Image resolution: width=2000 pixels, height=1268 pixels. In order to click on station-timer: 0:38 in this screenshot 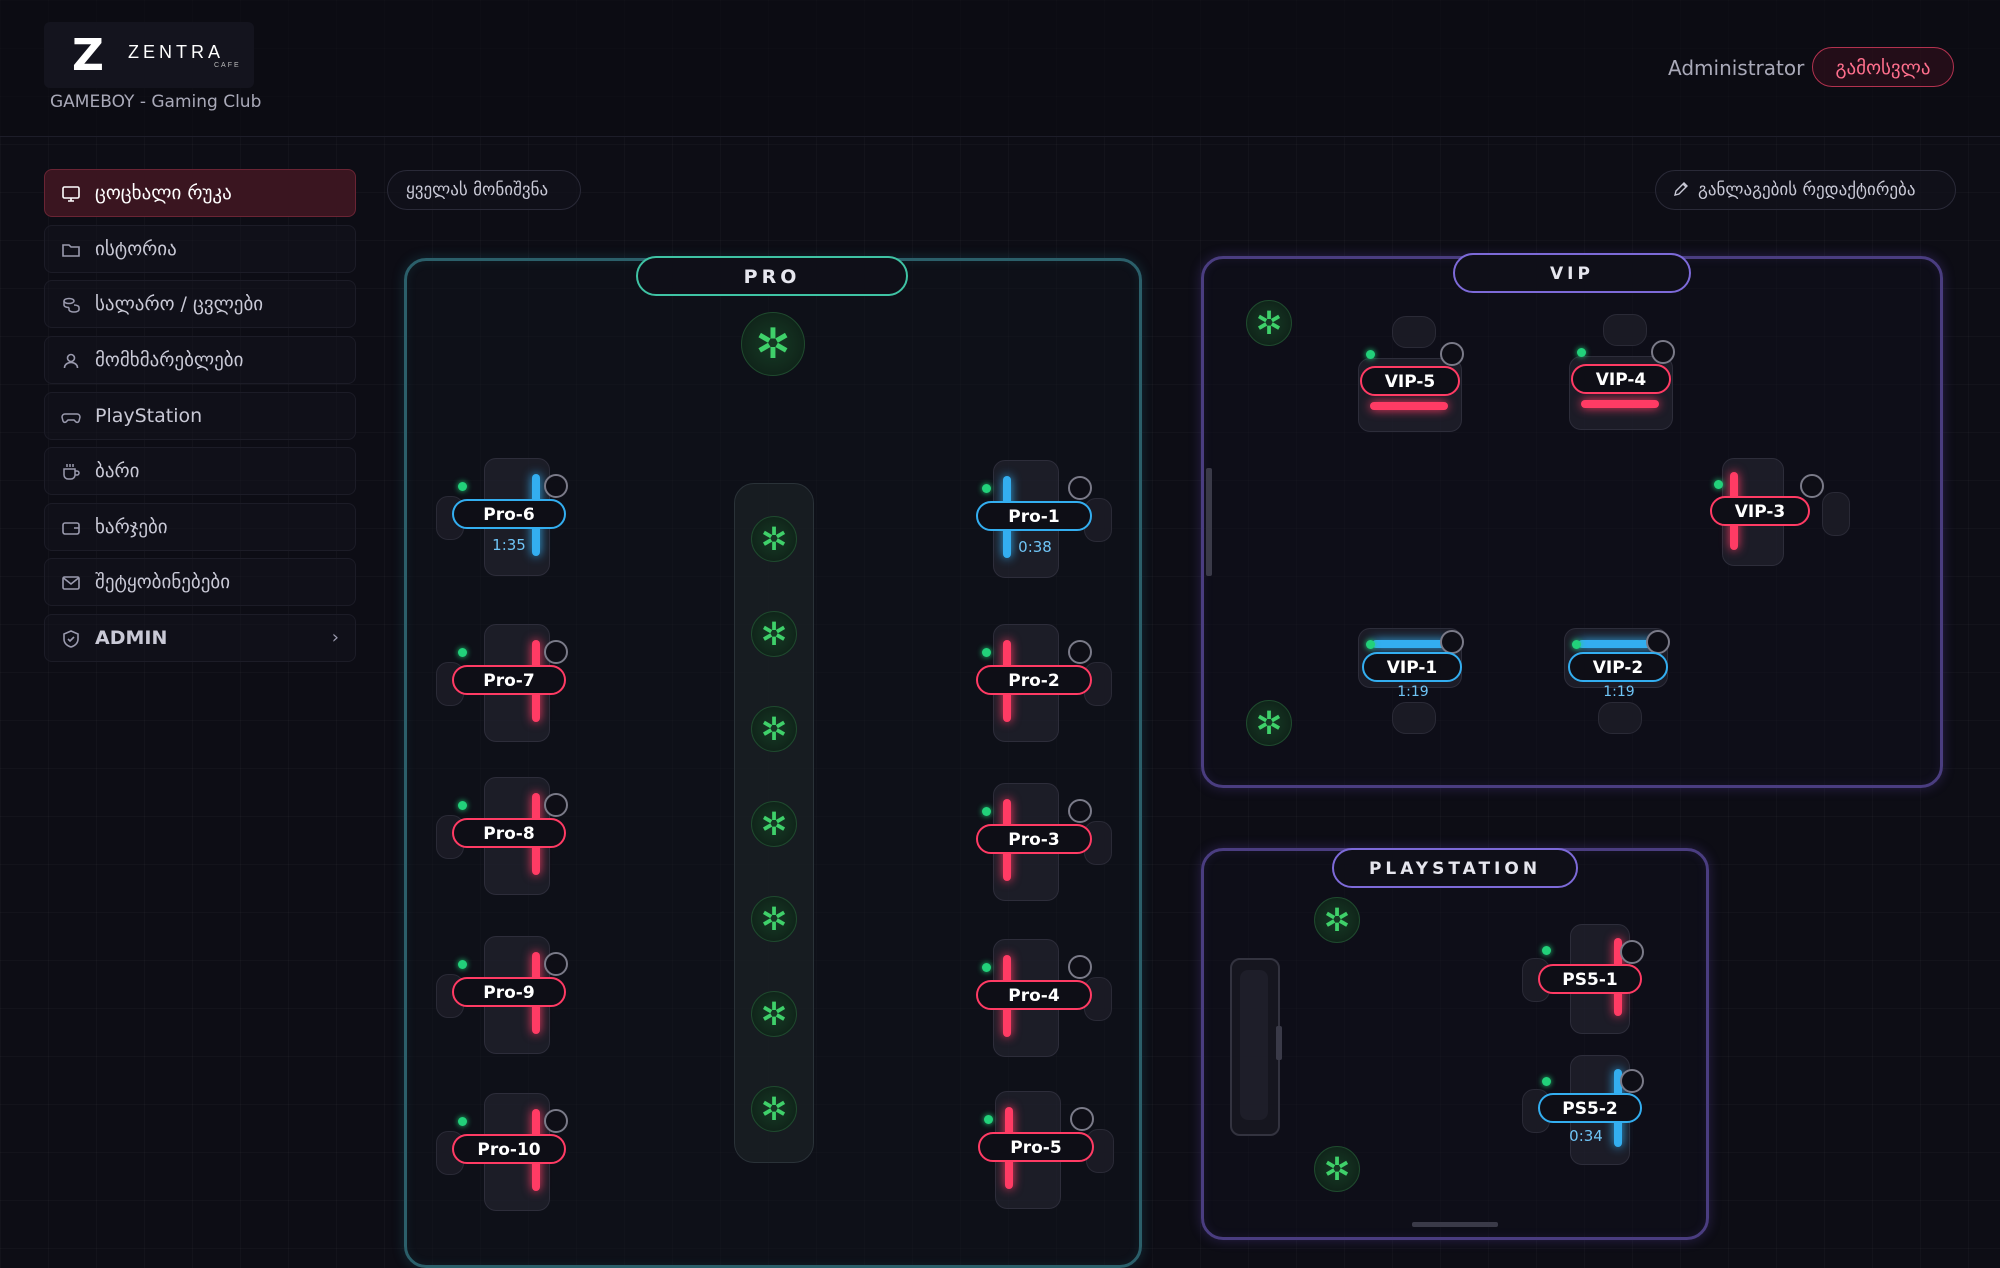, I will do `click(1035, 547)`.